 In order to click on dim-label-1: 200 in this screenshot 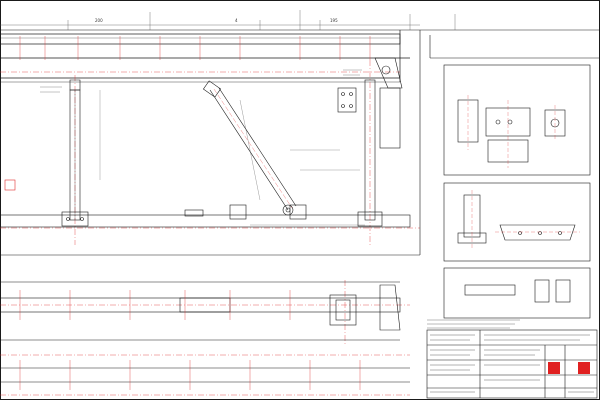, I will do `click(99, 20)`.